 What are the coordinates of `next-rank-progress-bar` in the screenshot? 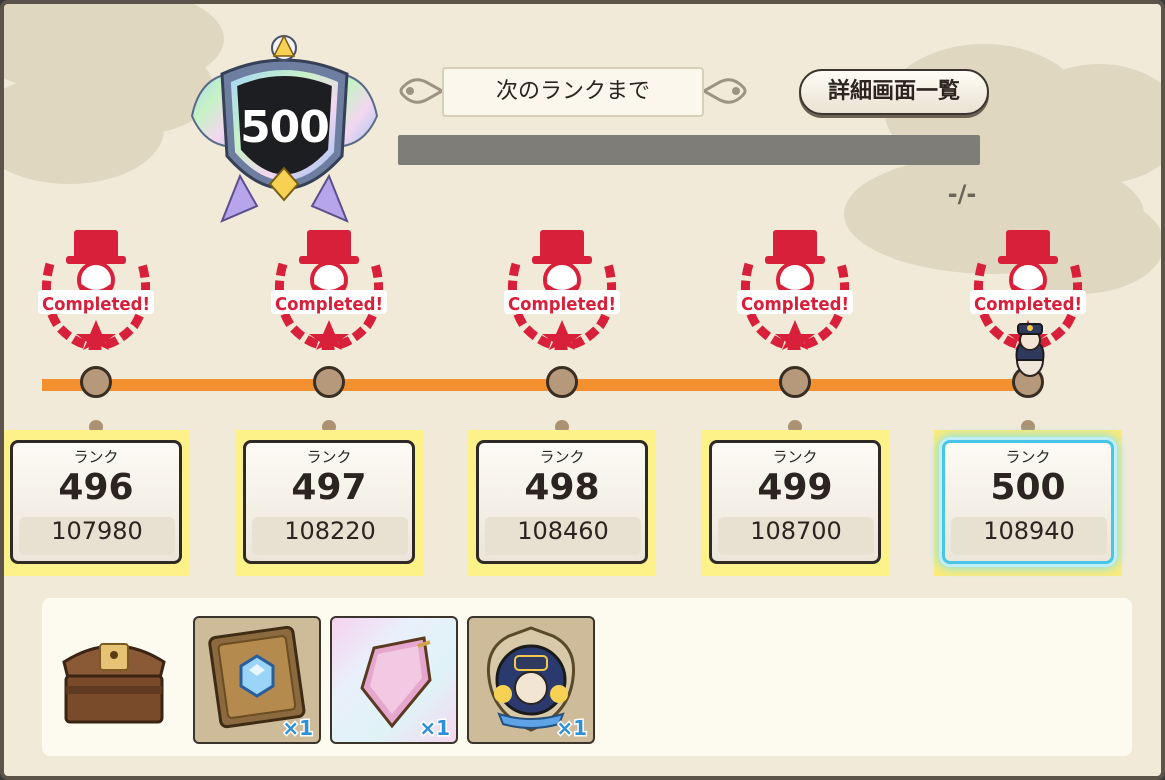 It's located at (689, 150).